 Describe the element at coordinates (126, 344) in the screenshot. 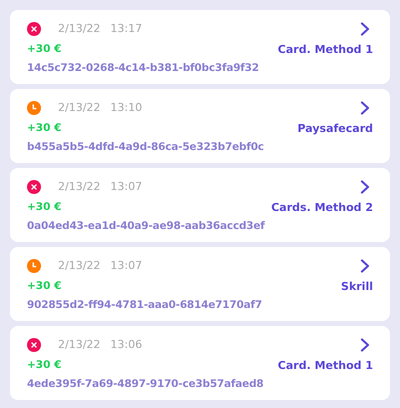

I see `transaction-time: 13:06` at that location.